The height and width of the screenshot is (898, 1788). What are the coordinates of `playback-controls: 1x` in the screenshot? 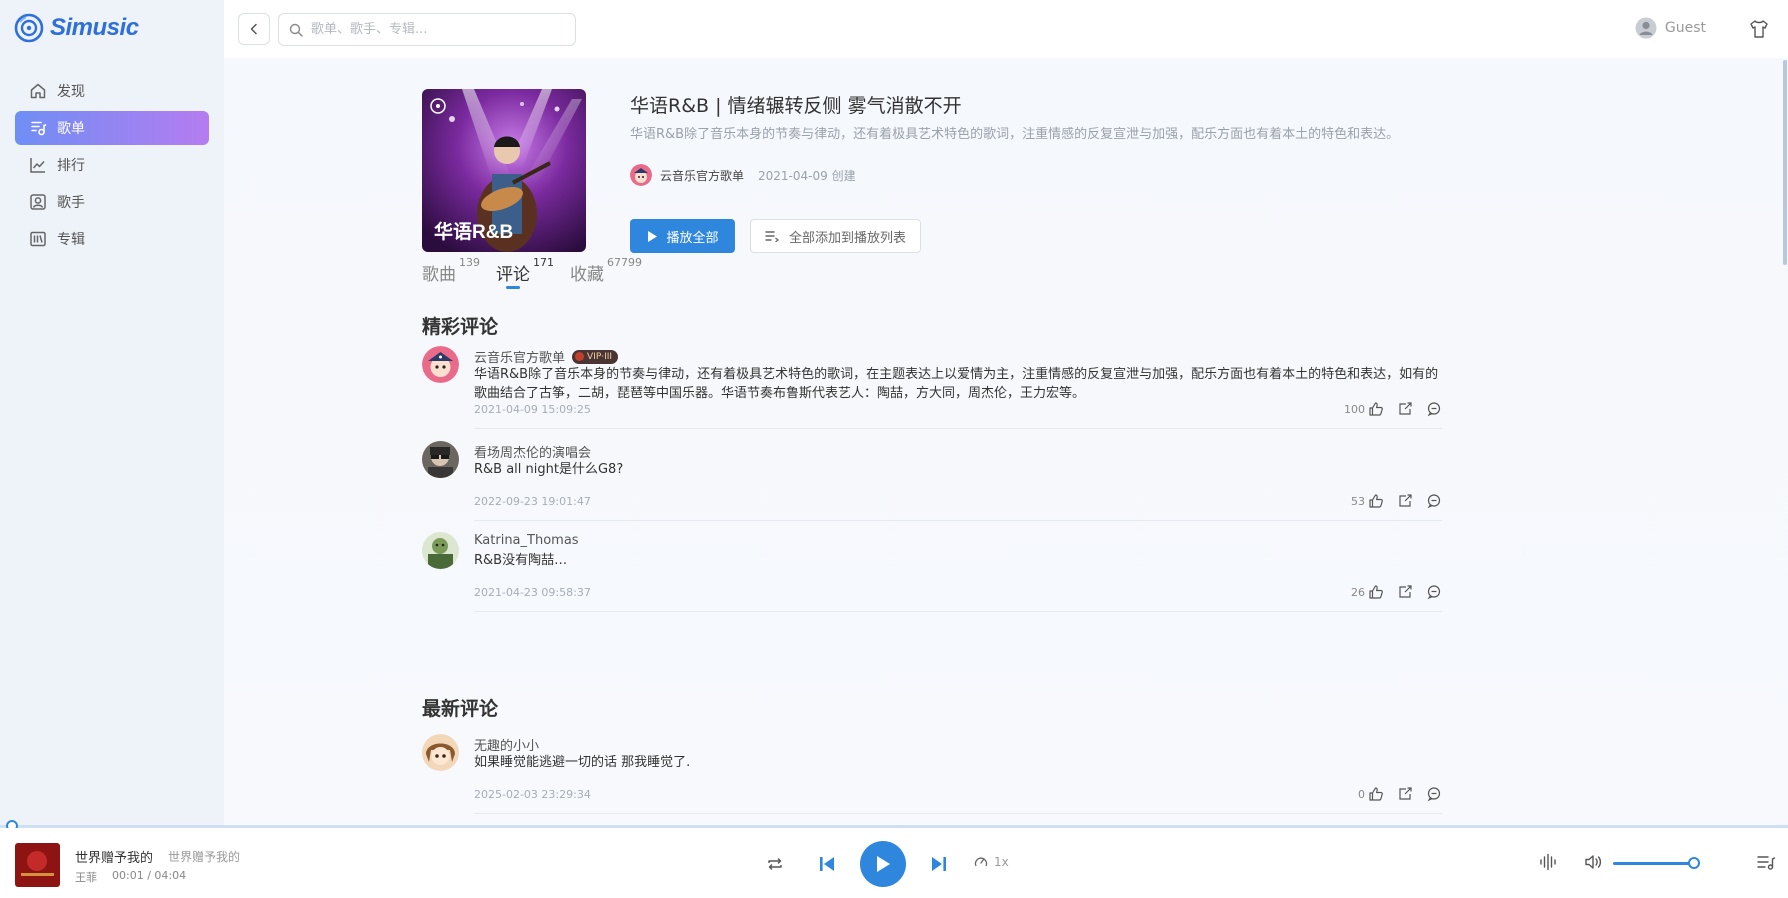 It's located at (890, 864).